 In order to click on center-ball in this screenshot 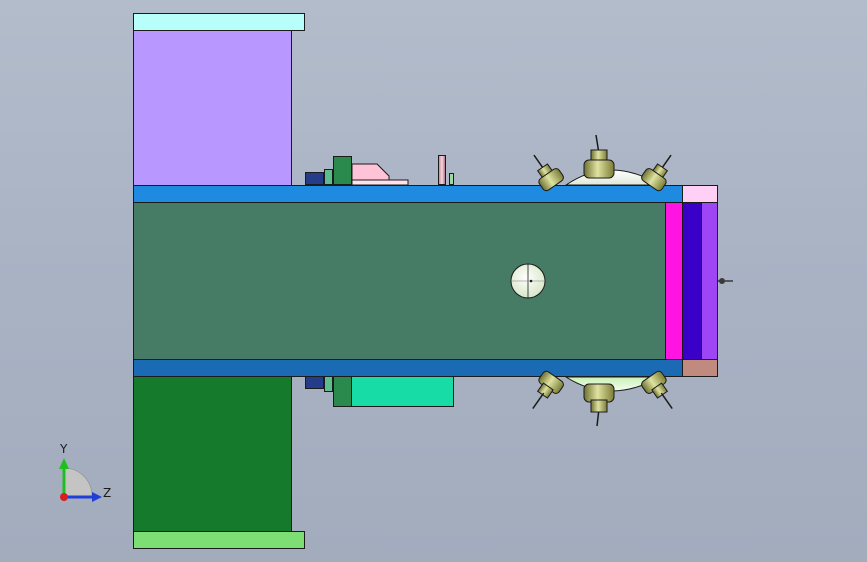, I will do `click(528, 281)`.